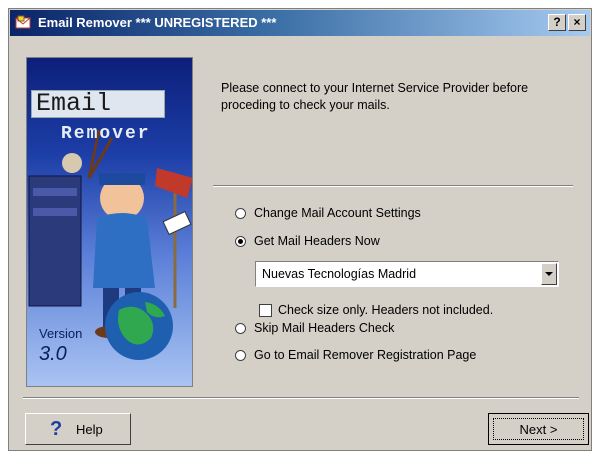 Image resolution: width=596 pixels, height=456 pixels. Describe the element at coordinates (339, 274) in the screenshot. I see `dropdown-selected-value: Nuevas Tecnologías Madrid` at that location.